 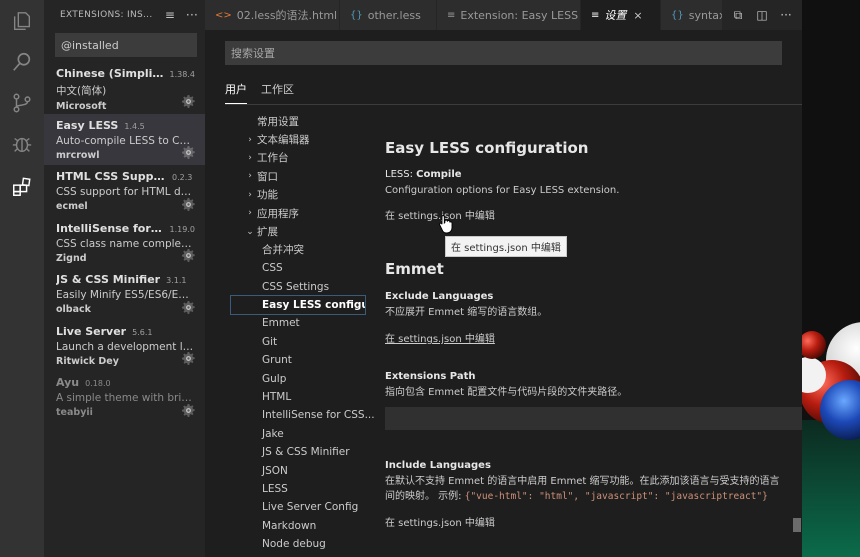 What do you see at coordinates (430, 376) in the screenshot?
I see `setting-title-extensions-path: Extensions Path` at bounding box center [430, 376].